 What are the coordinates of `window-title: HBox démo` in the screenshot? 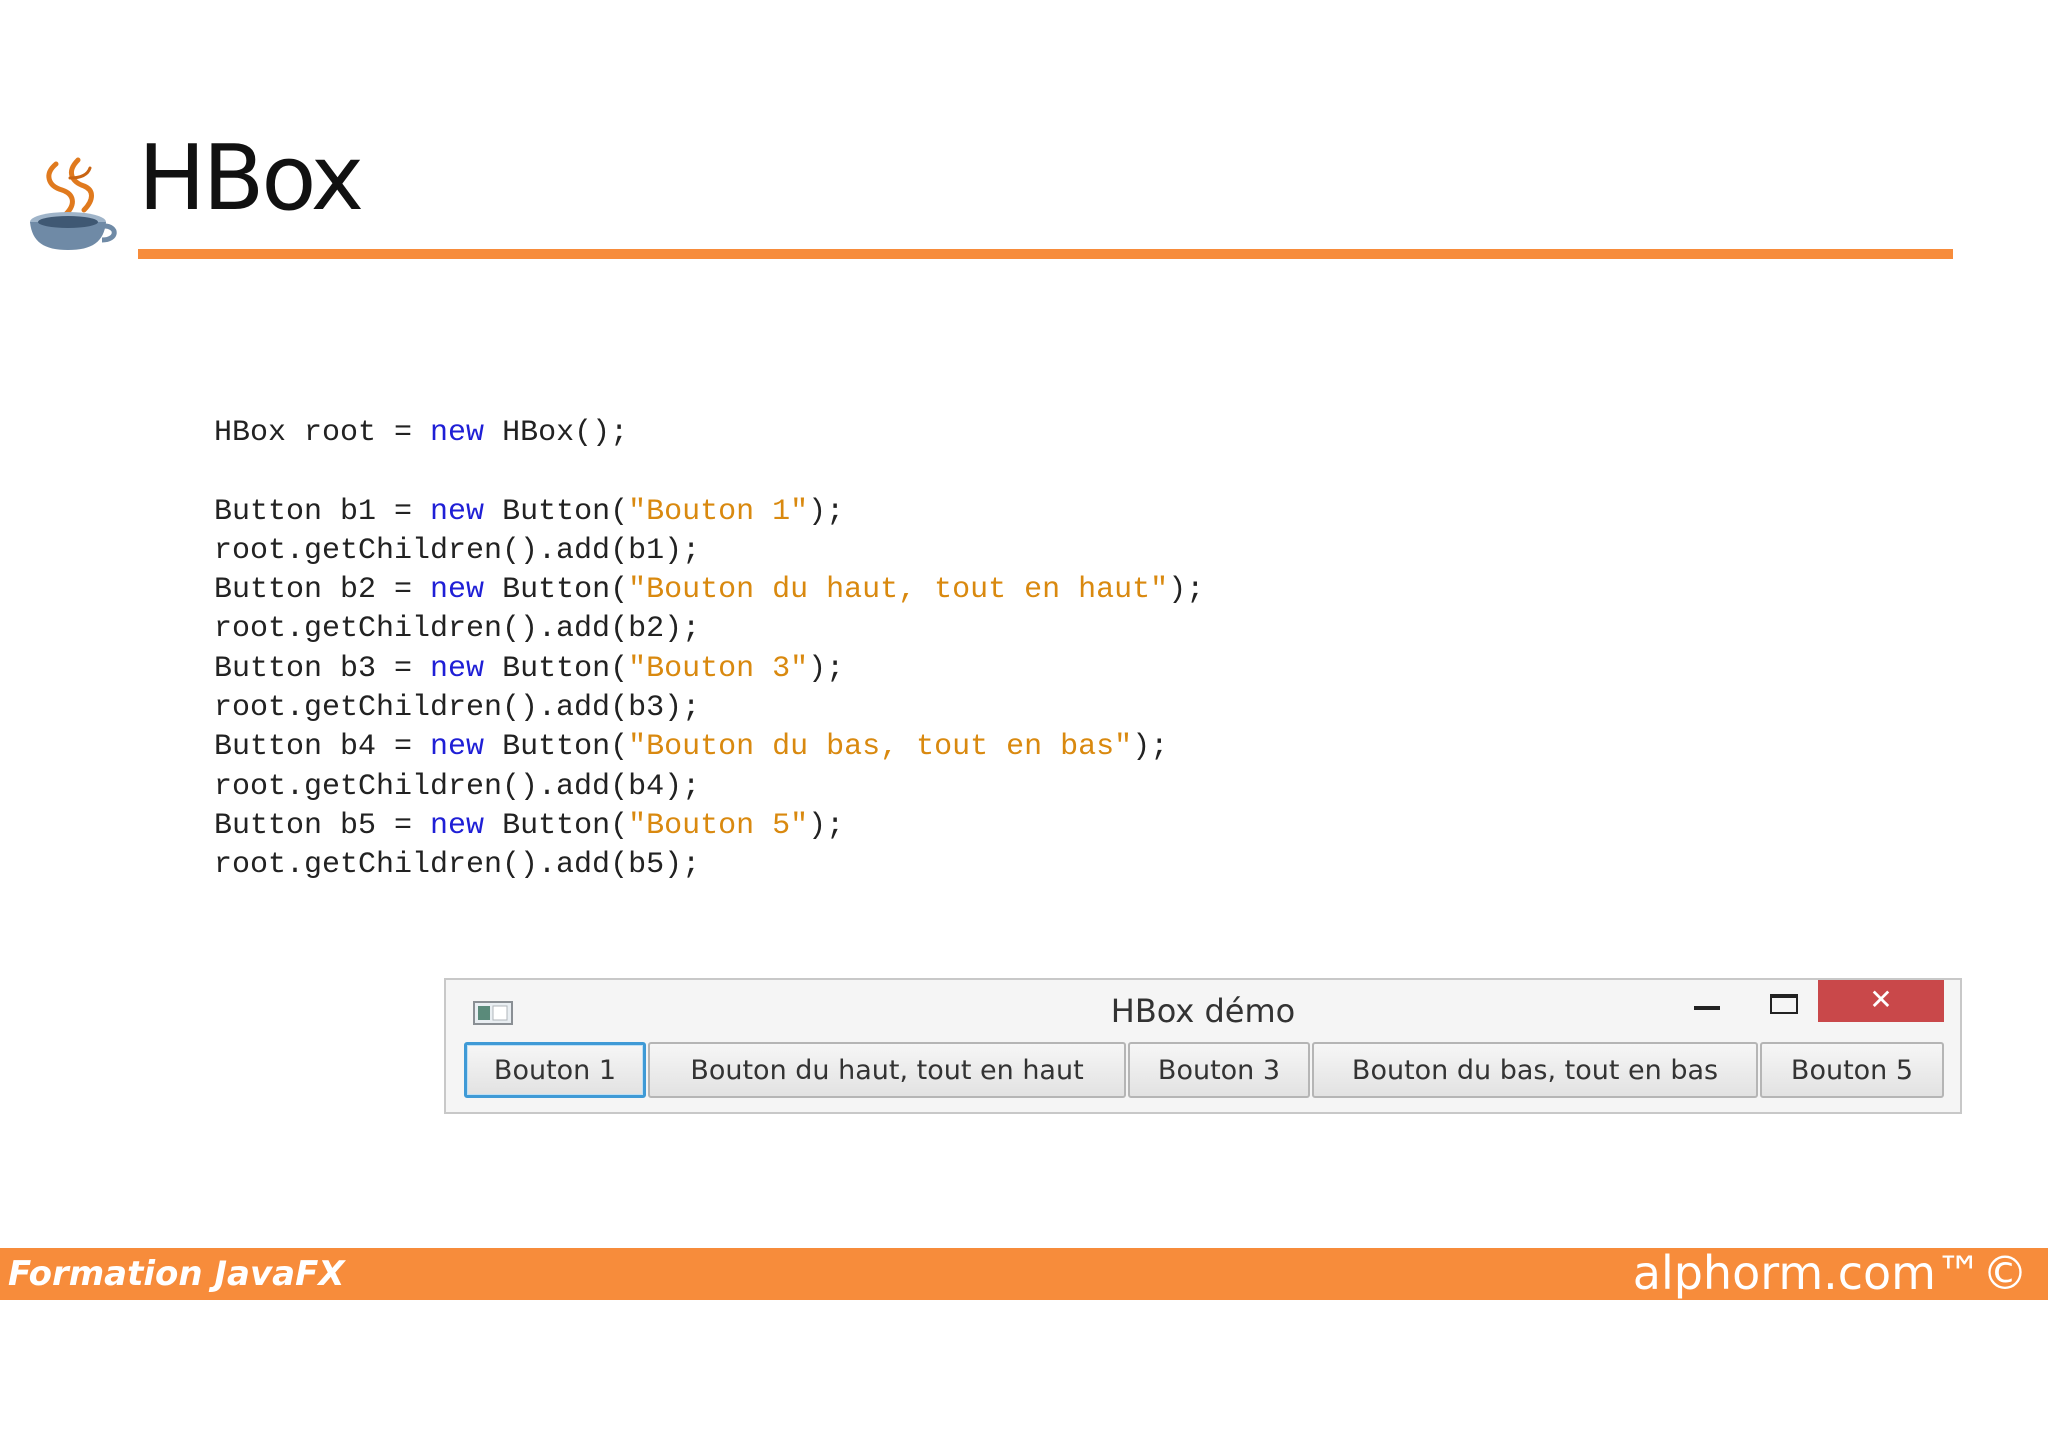 It's located at (1203, 1011).